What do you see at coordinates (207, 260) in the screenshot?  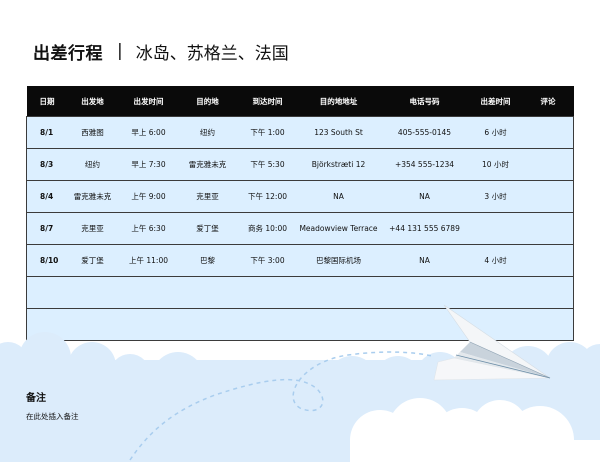 I see `cell-destination: 巴黎` at bounding box center [207, 260].